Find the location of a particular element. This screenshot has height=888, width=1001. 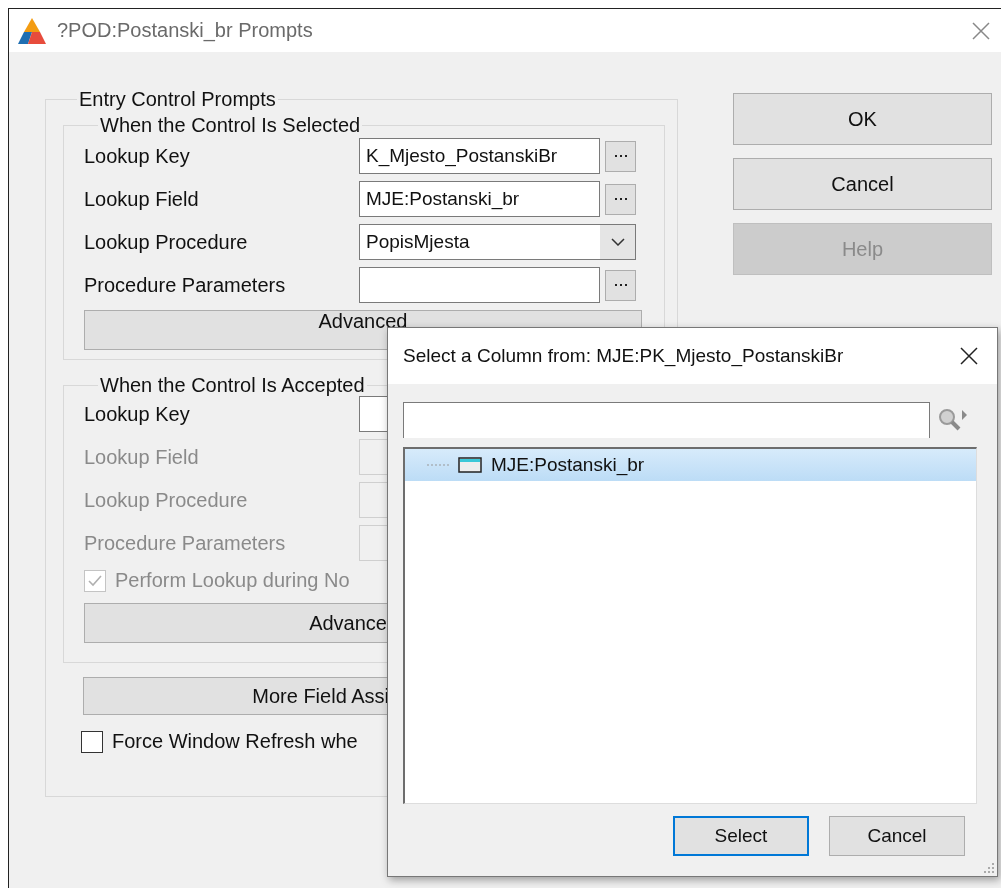

group-title: When the Control Is Selected is located at coordinates (230, 125).